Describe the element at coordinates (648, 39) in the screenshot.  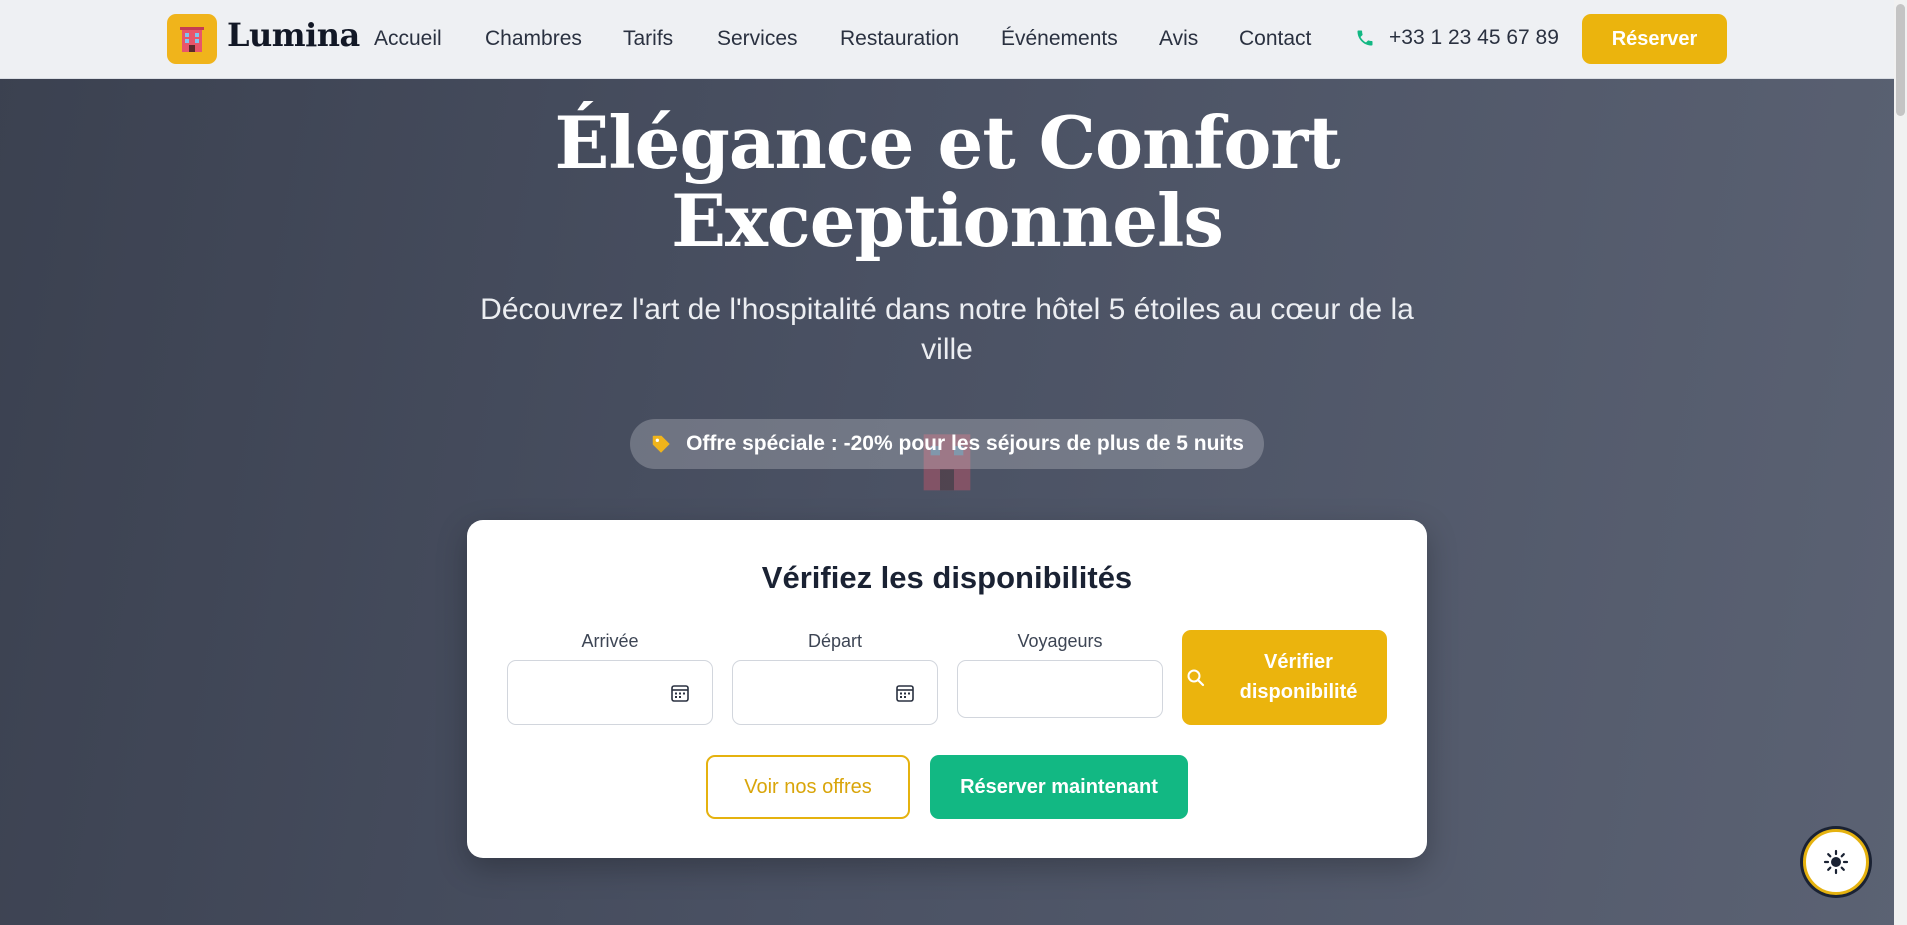
I see `nav-tarifs: Tarifs` at that location.